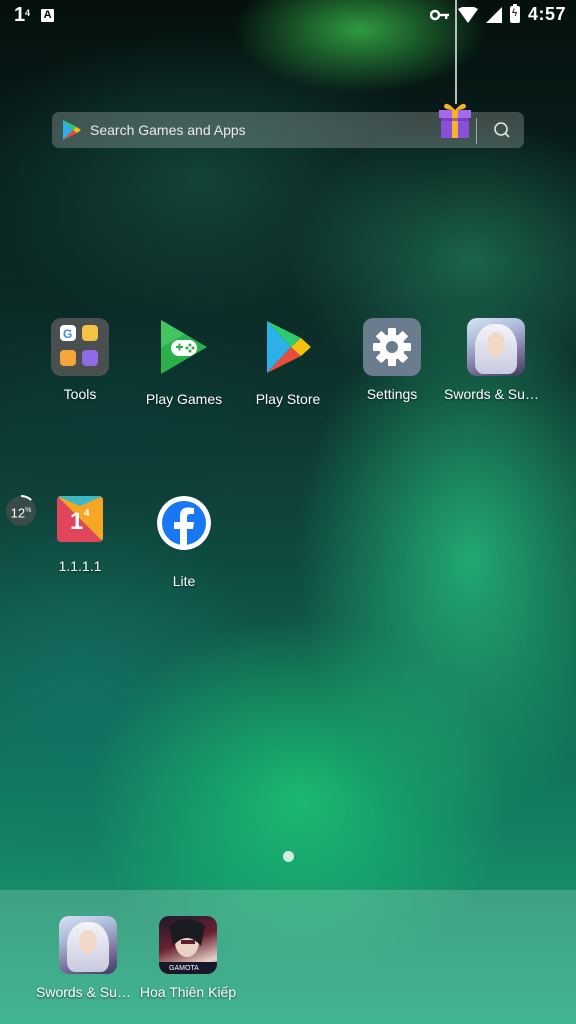  I want to click on app-label: Play Store, so click(288, 399).